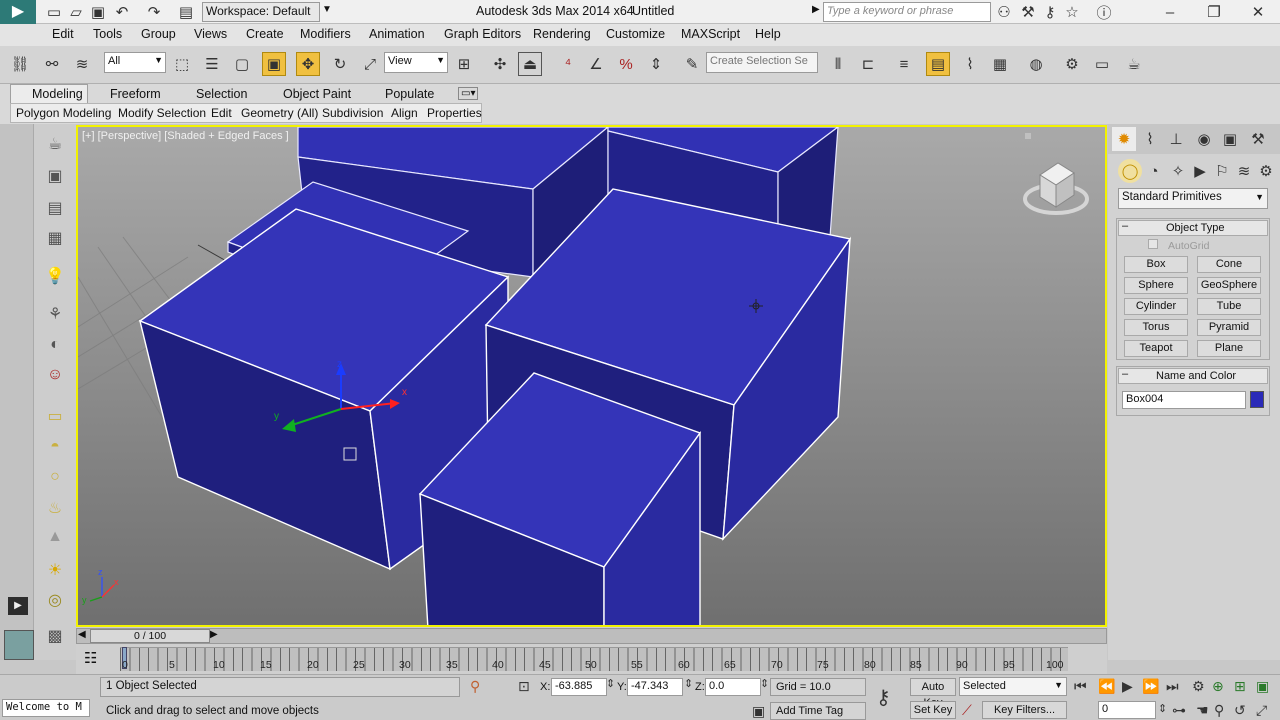  I want to click on x-spinner-icon: ⇕, so click(610, 683).